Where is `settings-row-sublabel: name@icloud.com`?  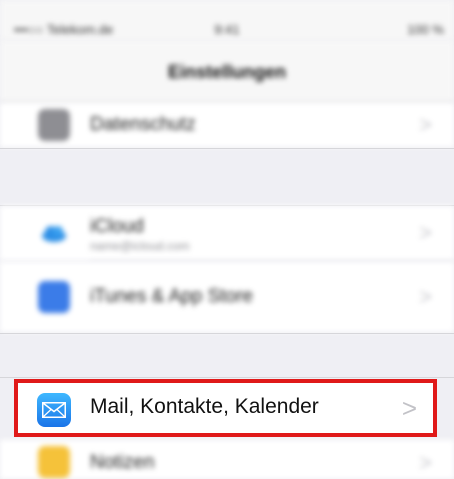
settings-row-sublabel: name@icloud.com is located at coordinates (140, 246).